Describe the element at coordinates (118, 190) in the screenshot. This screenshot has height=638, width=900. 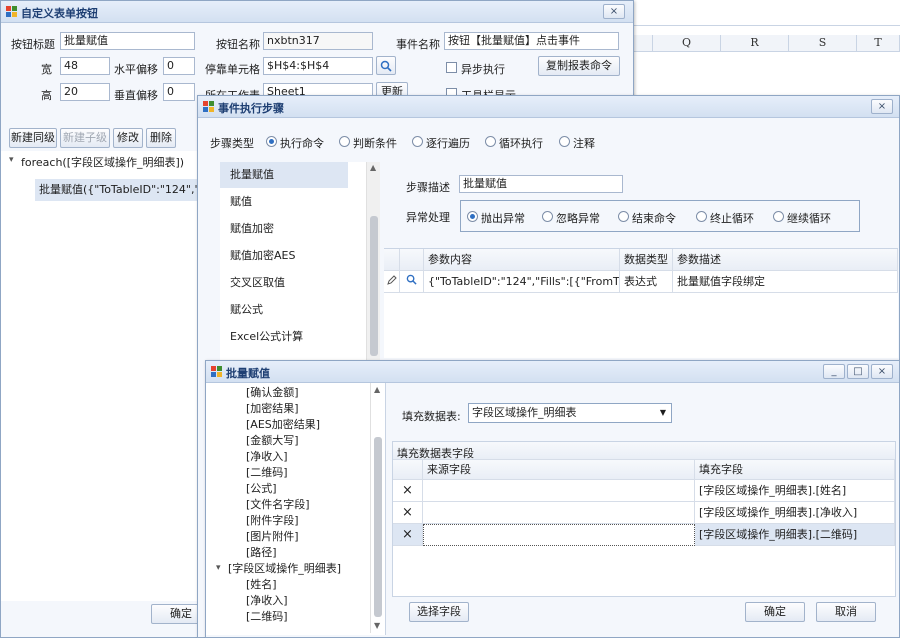
I see `tree-child-node: 批量赋值({"ToTableID":"124","` at that location.